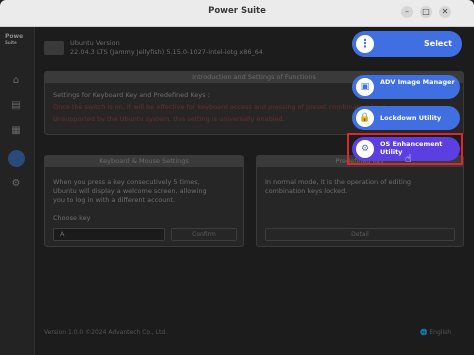  What do you see at coordinates (16, 158) in the screenshot?
I see `active-nav-indicator` at bounding box center [16, 158].